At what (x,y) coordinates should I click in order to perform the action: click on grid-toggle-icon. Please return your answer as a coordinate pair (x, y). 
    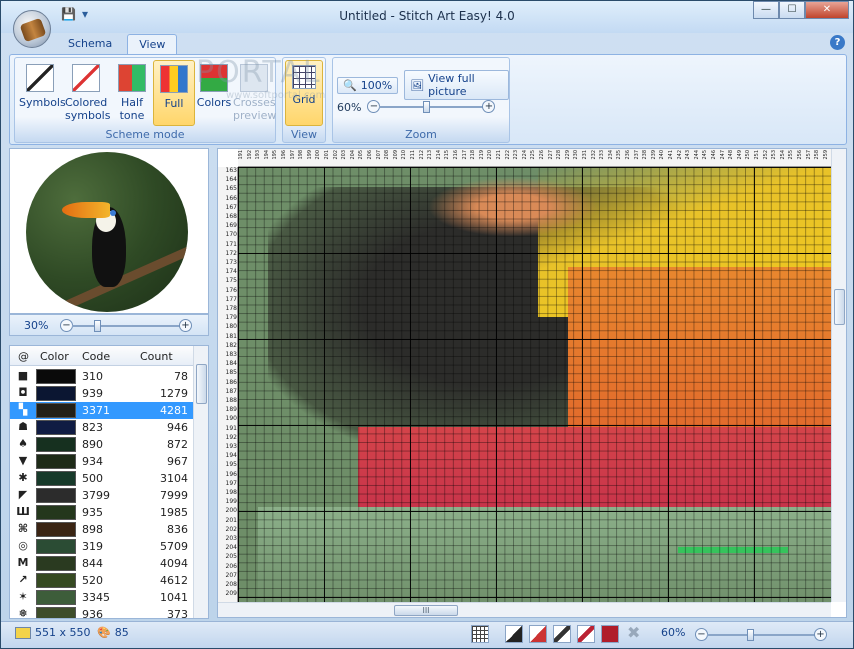
    Looking at the image, I should click on (480, 634).